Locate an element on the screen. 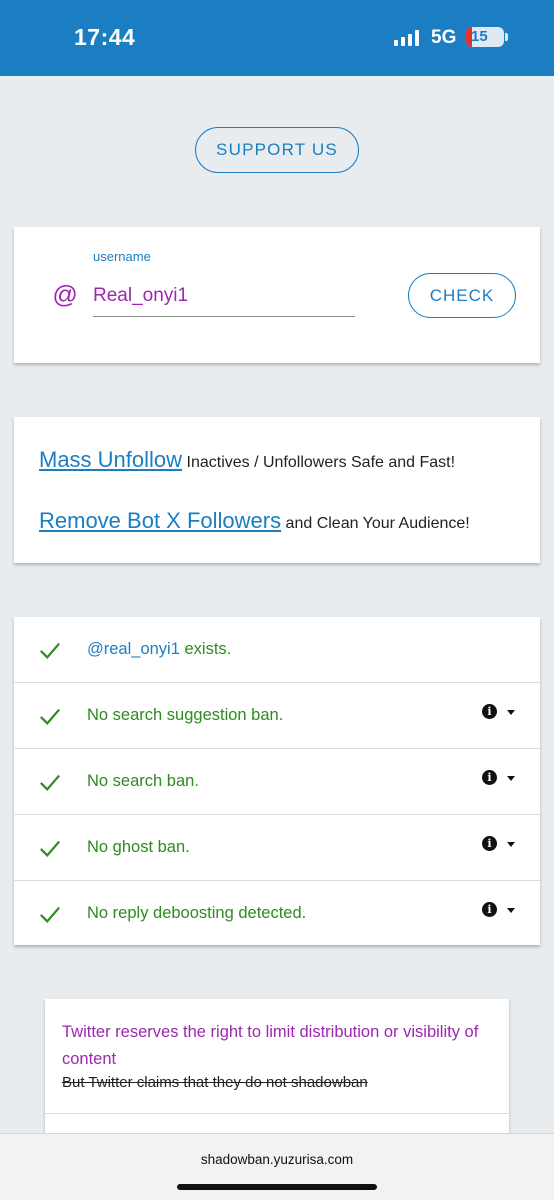 The width and height of the screenshot is (554, 1200). result-row-reply-deboosting: No reply deboosting detected. i is located at coordinates (277, 913).